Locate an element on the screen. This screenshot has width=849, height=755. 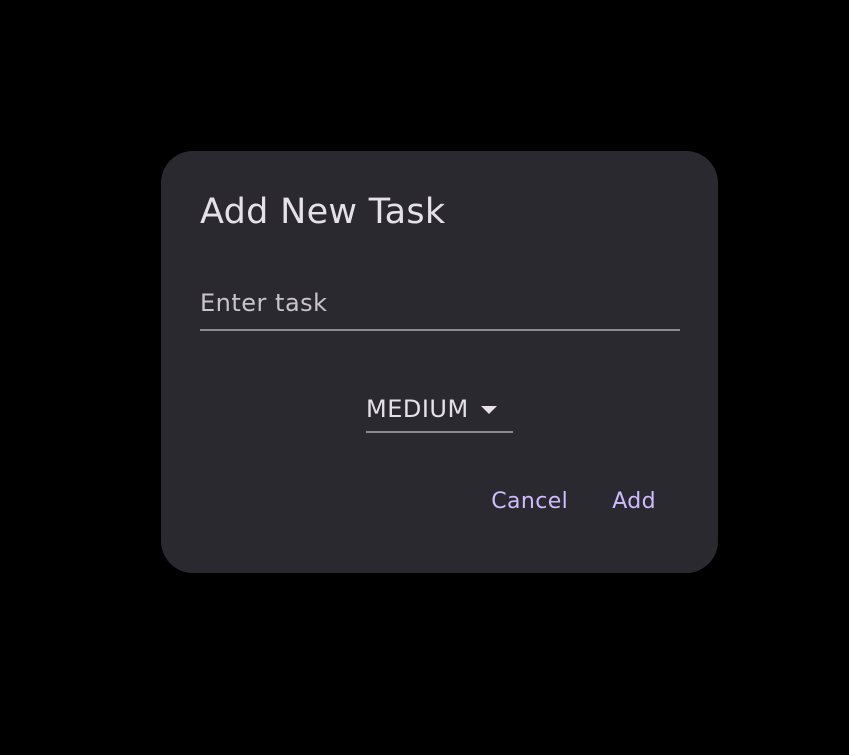
priority-selected-value: MEDIUM is located at coordinates (417, 409).